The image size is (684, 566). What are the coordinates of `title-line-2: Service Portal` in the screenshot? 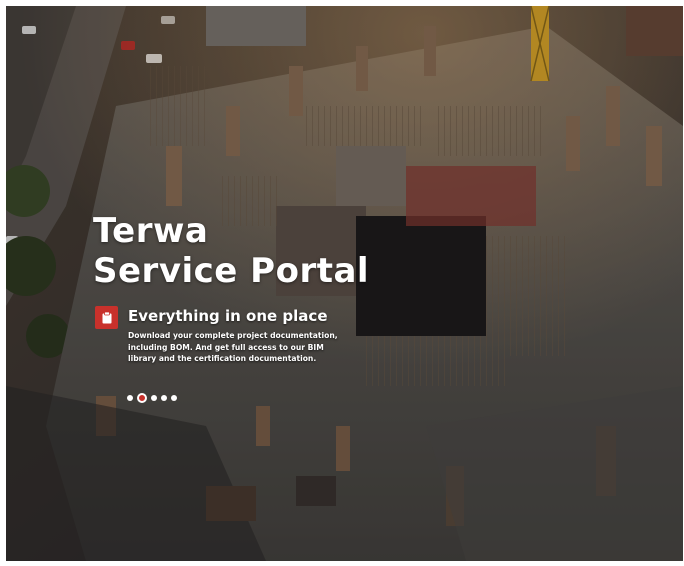 It's located at (231, 271).